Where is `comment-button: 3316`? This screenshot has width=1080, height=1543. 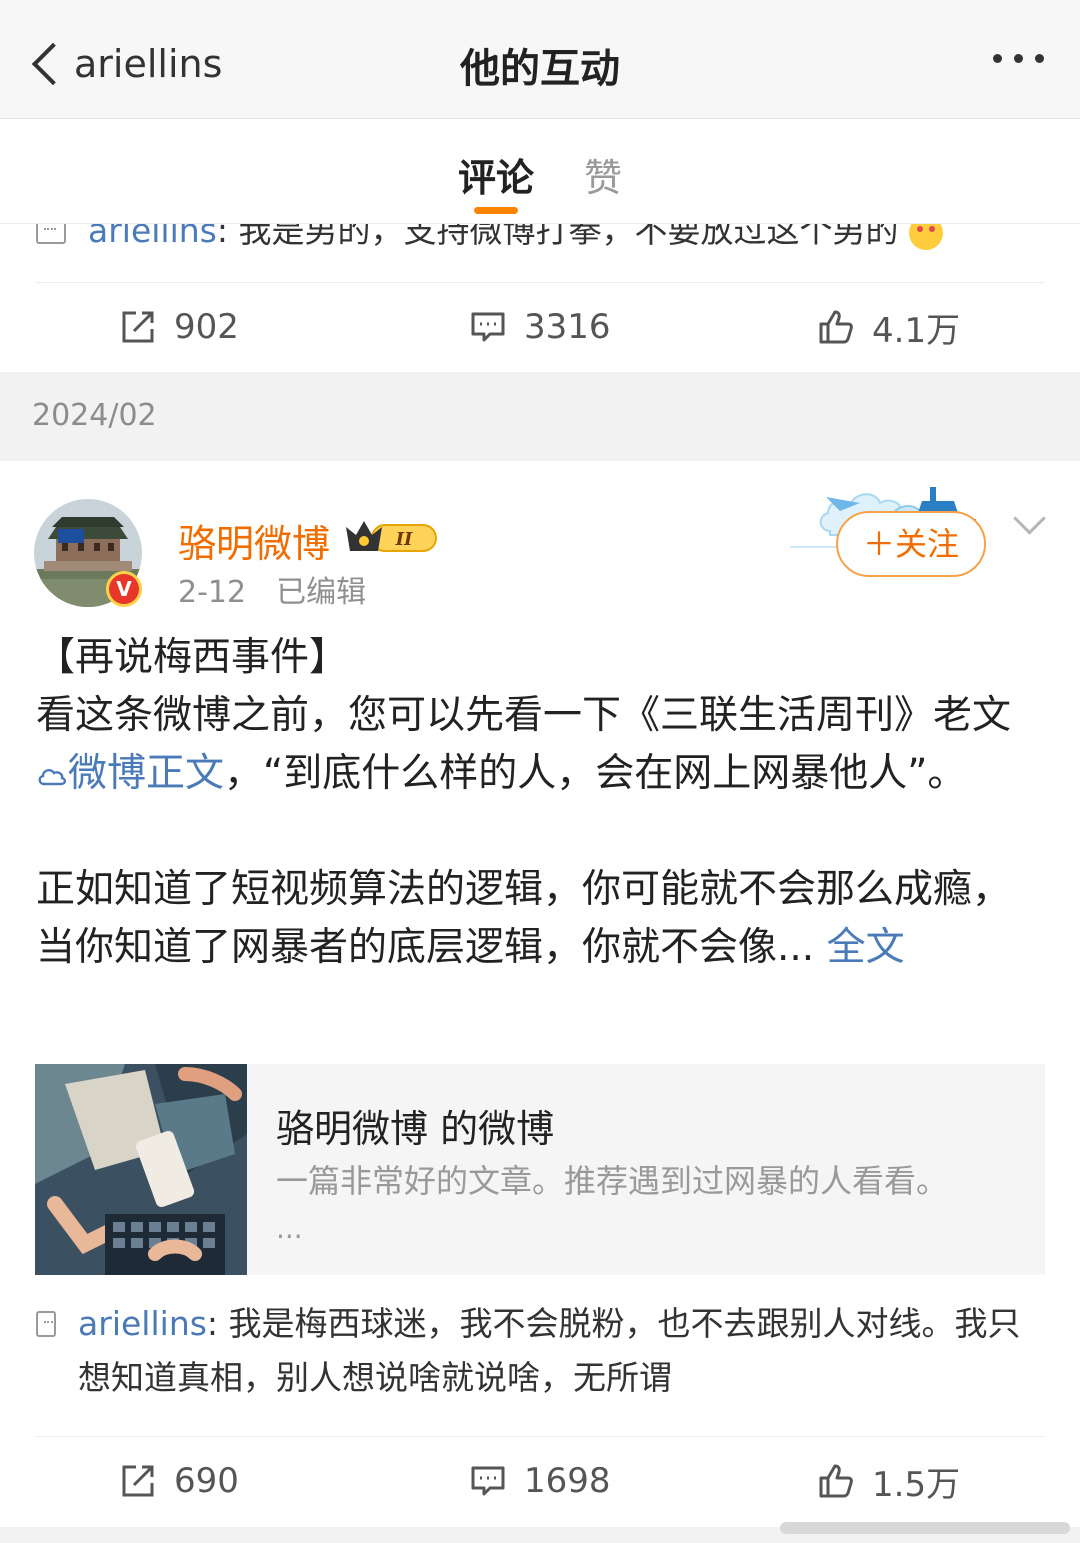 comment-button: 3316 is located at coordinates (540, 327).